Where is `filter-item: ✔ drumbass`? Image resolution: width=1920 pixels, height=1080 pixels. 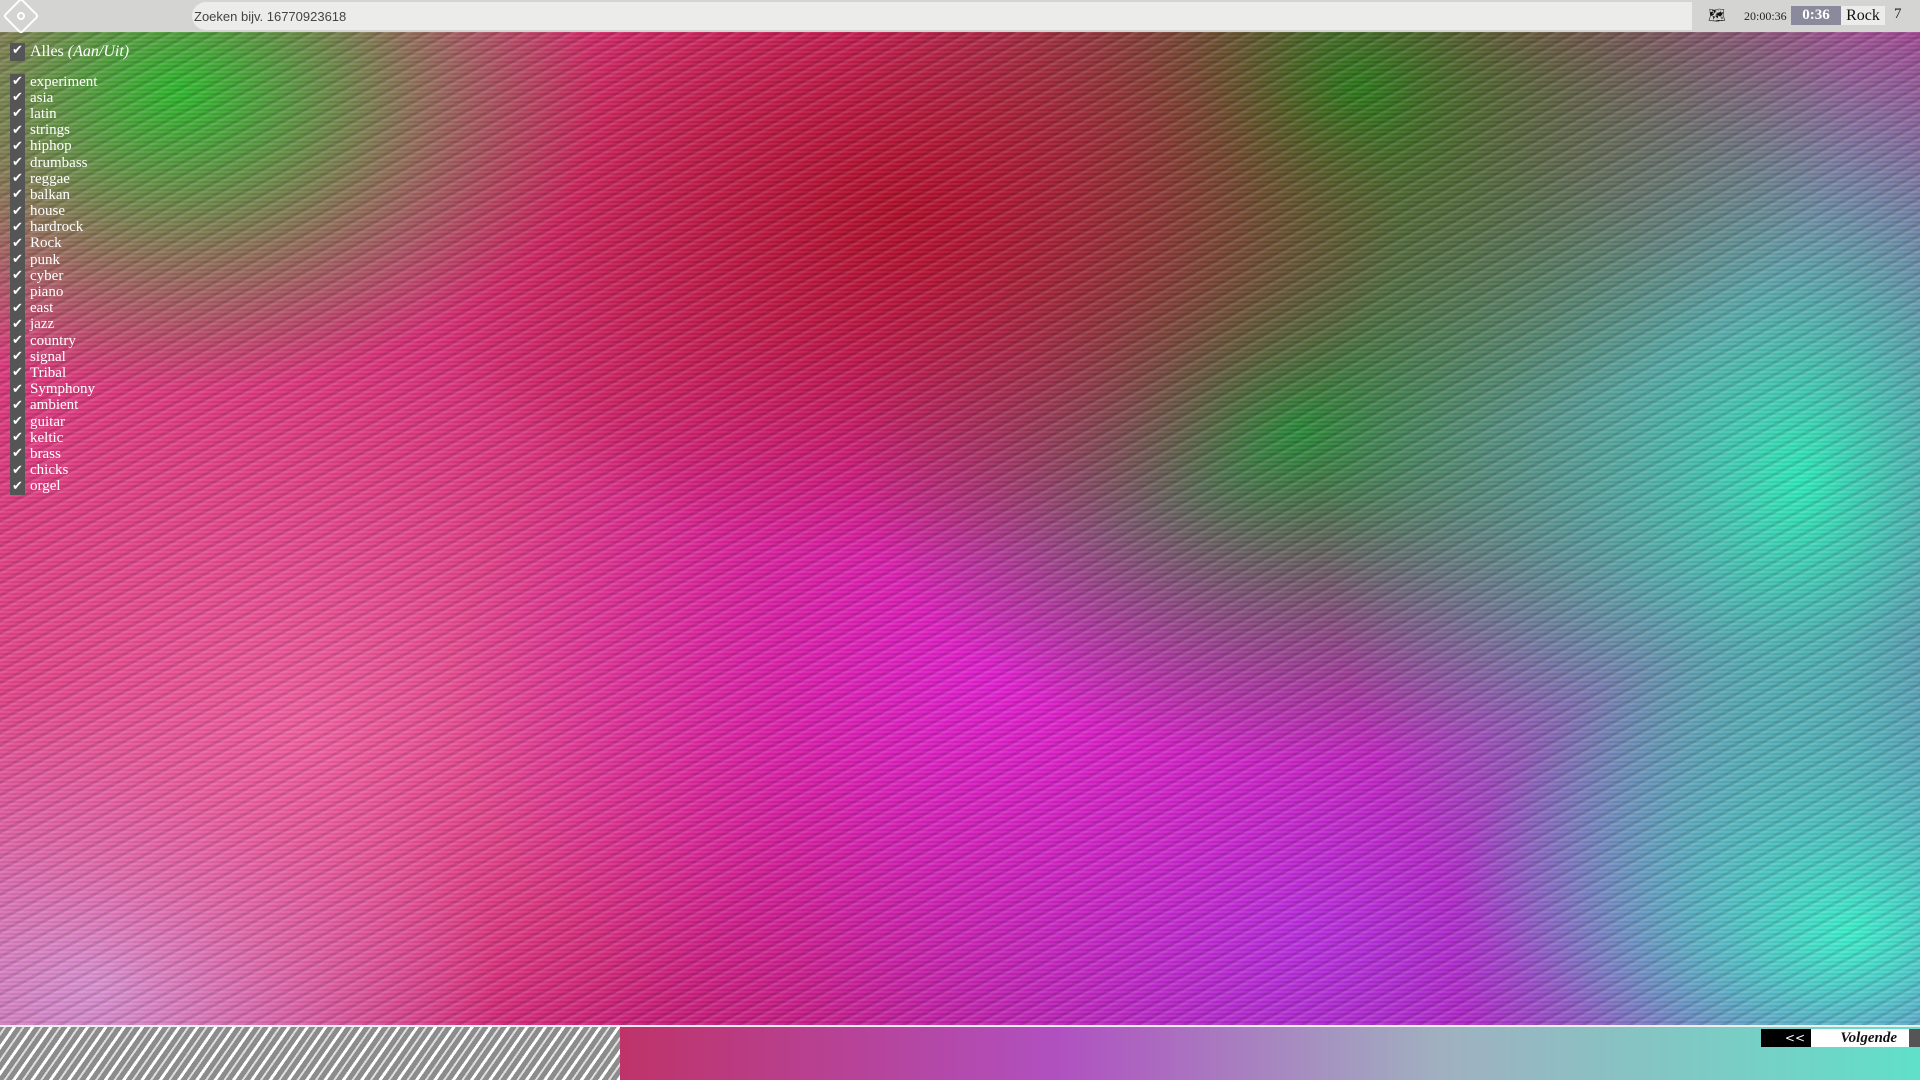
filter-item: ✔ drumbass is located at coordinates (69, 163).